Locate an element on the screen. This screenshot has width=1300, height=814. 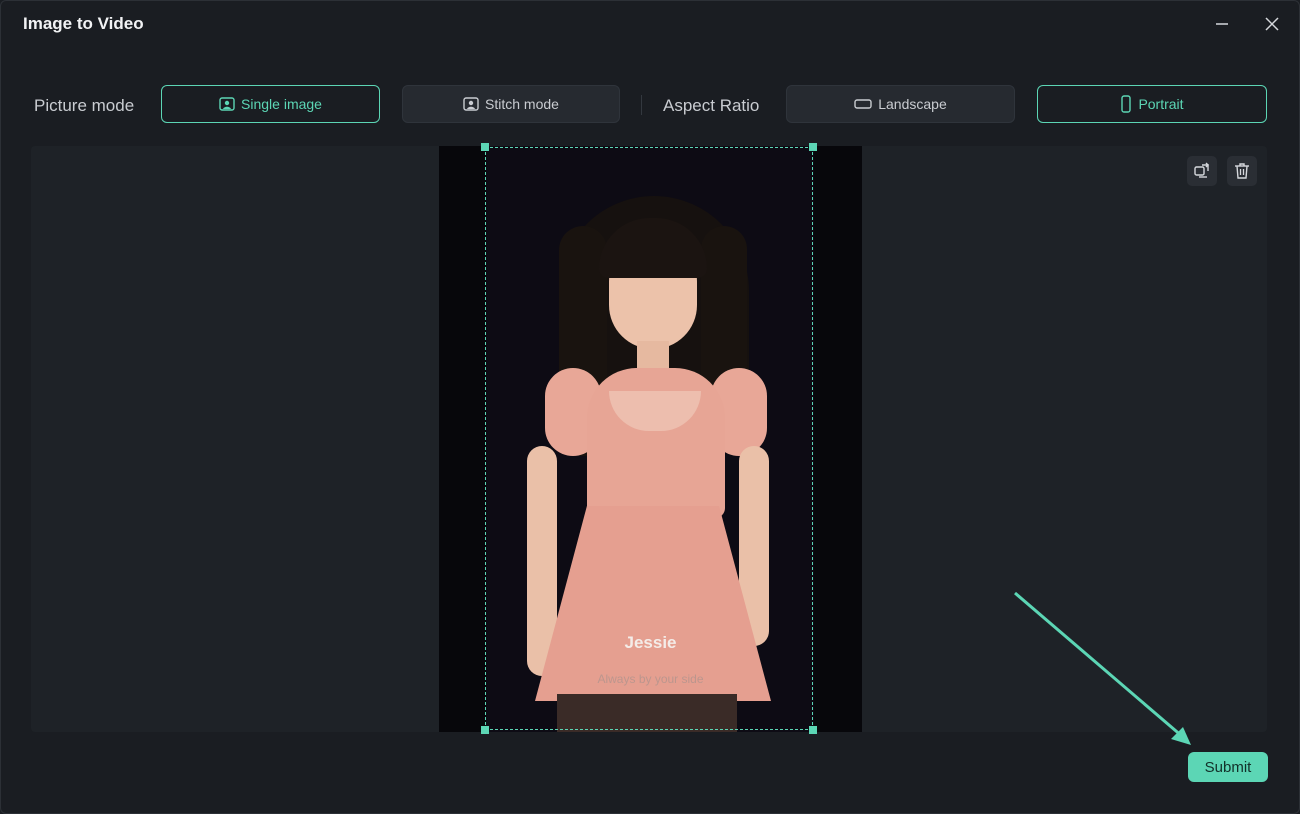
single-image-label: Single image is located at coordinates (281, 104).